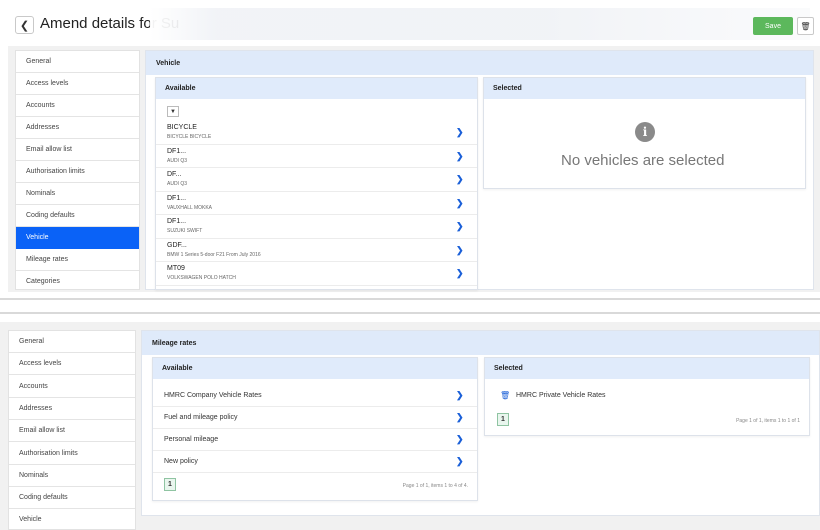  Describe the element at coordinates (214, 254) in the screenshot. I see `vehicle-description: BMW 1 Series 5-door F21 From July 2016` at that location.